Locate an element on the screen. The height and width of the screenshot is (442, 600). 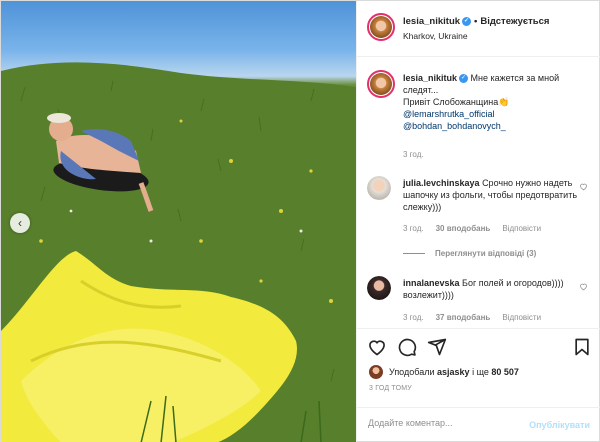
follow-button: Відстежується is located at coordinates (514, 21).